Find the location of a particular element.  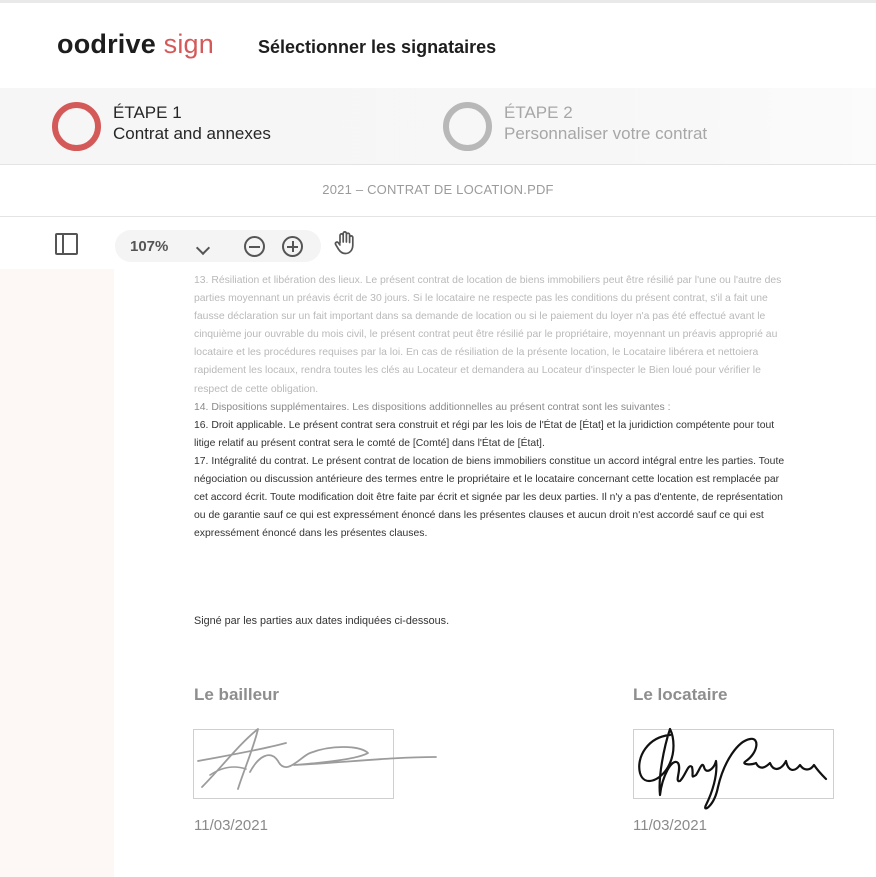

tenant-signature-icon is located at coordinates (733, 768).